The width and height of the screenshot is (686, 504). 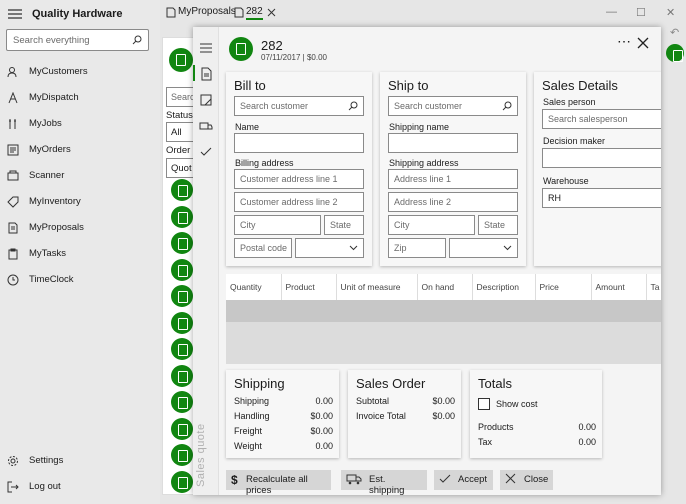 What do you see at coordinates (601, 119) in the screenshot?
I see `sales-person-input: Search salesperson` at bounding box center [601, 119].